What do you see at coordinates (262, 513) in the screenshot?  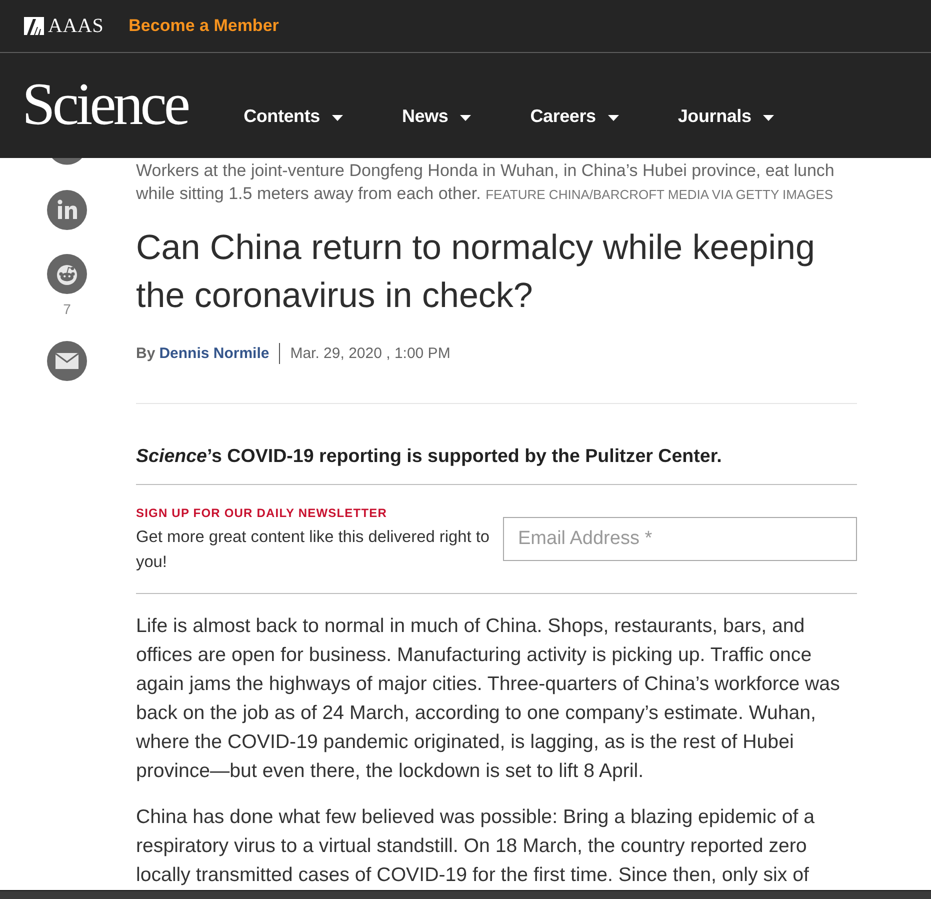 I see `newsletter-heading: SIGN UP FOR OUR DAILY NEWSLETTER` at bounding box center [262, 513].